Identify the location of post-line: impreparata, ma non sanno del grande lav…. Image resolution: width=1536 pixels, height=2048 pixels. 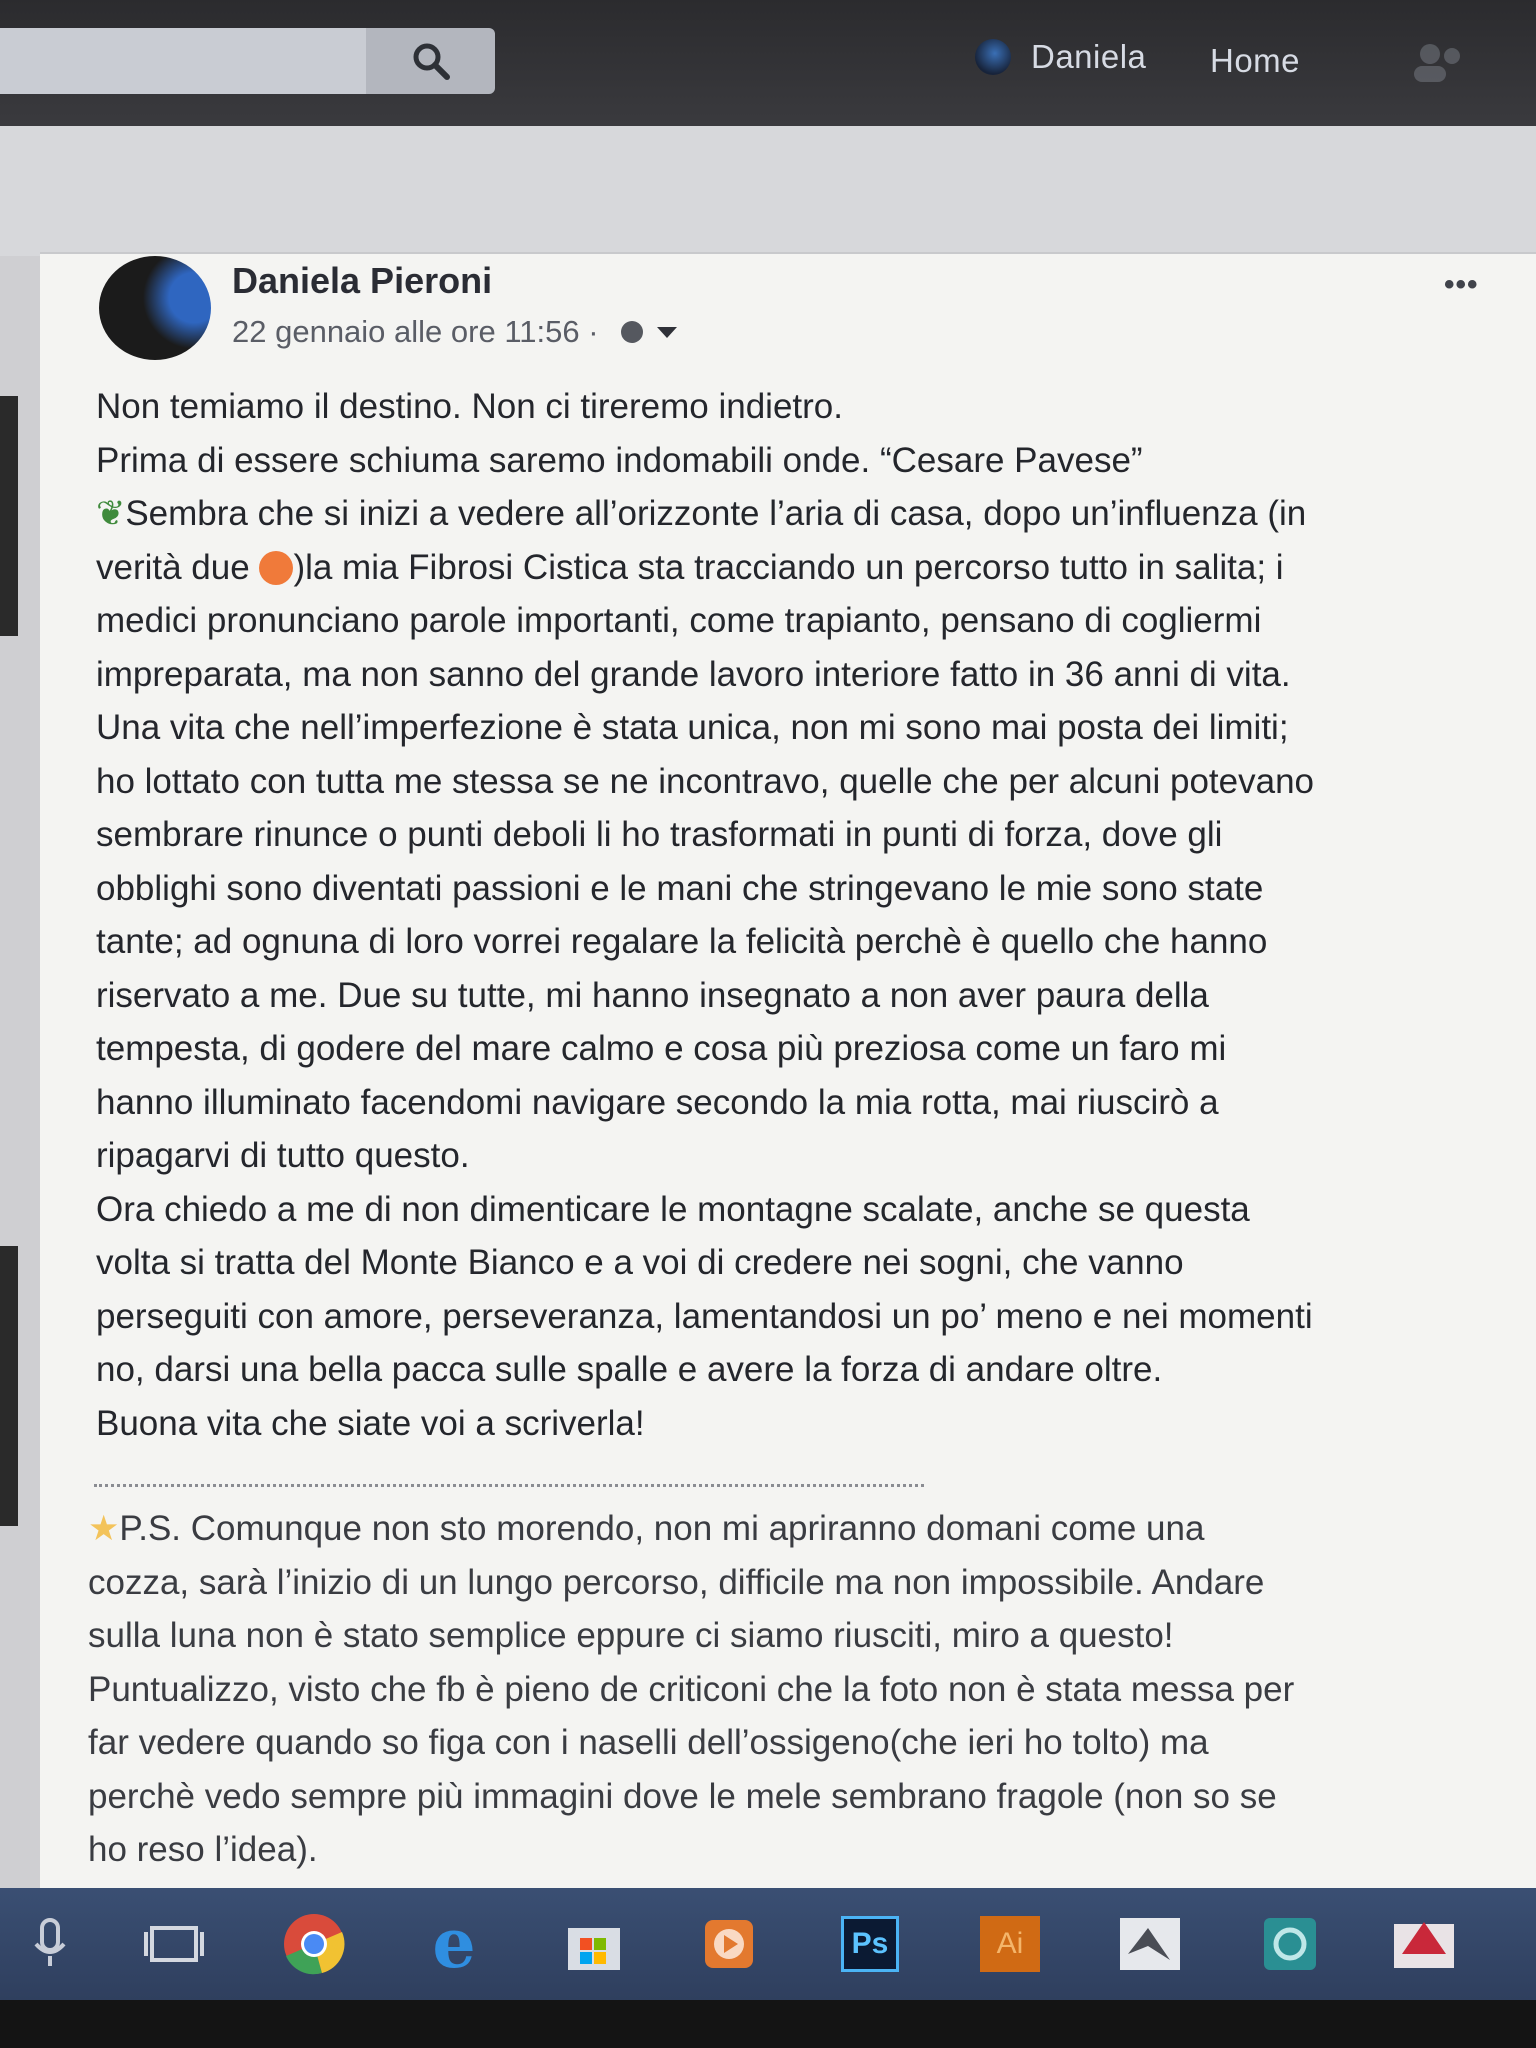
(693, 674).